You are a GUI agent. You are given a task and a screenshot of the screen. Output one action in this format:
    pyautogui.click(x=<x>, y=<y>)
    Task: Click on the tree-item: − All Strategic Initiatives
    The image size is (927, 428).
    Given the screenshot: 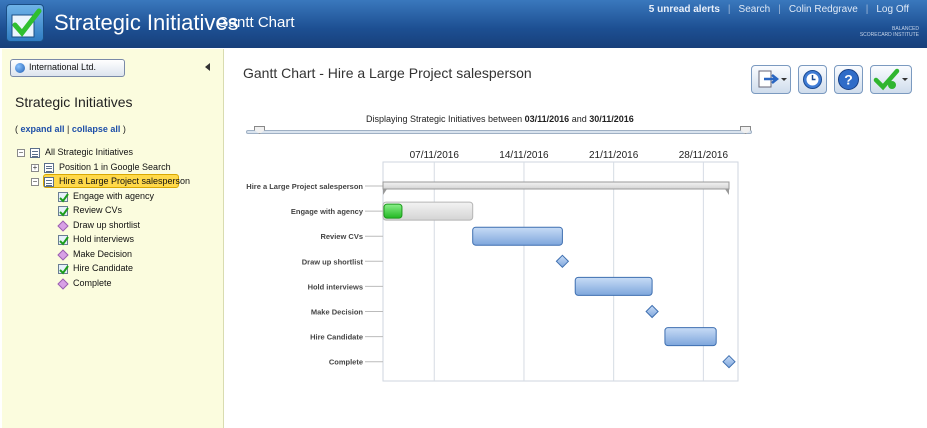 What is the action you would take?
    pyautogui.click(x=112, y=153)
    